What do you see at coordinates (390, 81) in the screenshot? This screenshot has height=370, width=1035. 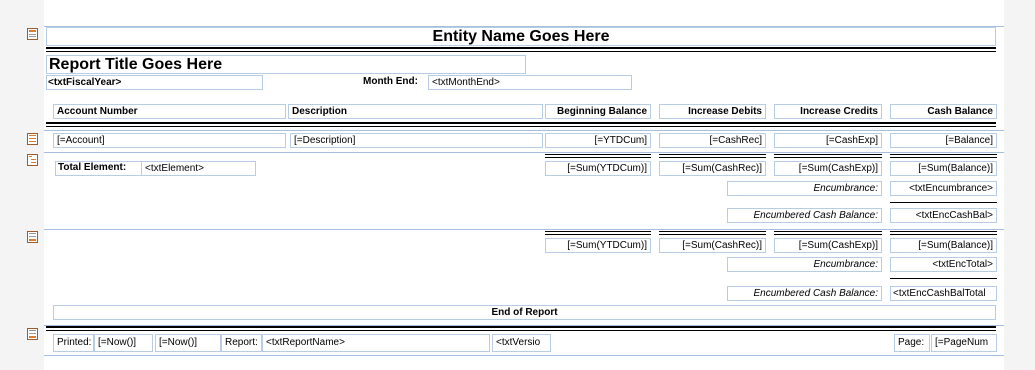 I see `month-end-label: Month End:` at bounding box center [390, 81].